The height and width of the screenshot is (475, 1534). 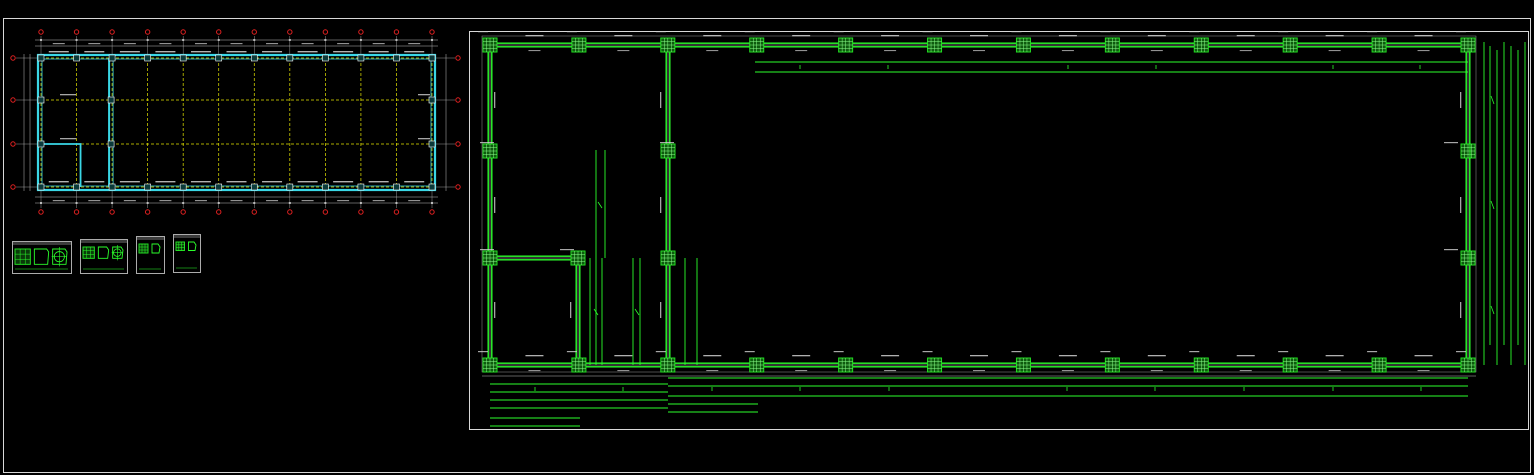 I want to click on detail-sheets, so click(x=106, y=254).